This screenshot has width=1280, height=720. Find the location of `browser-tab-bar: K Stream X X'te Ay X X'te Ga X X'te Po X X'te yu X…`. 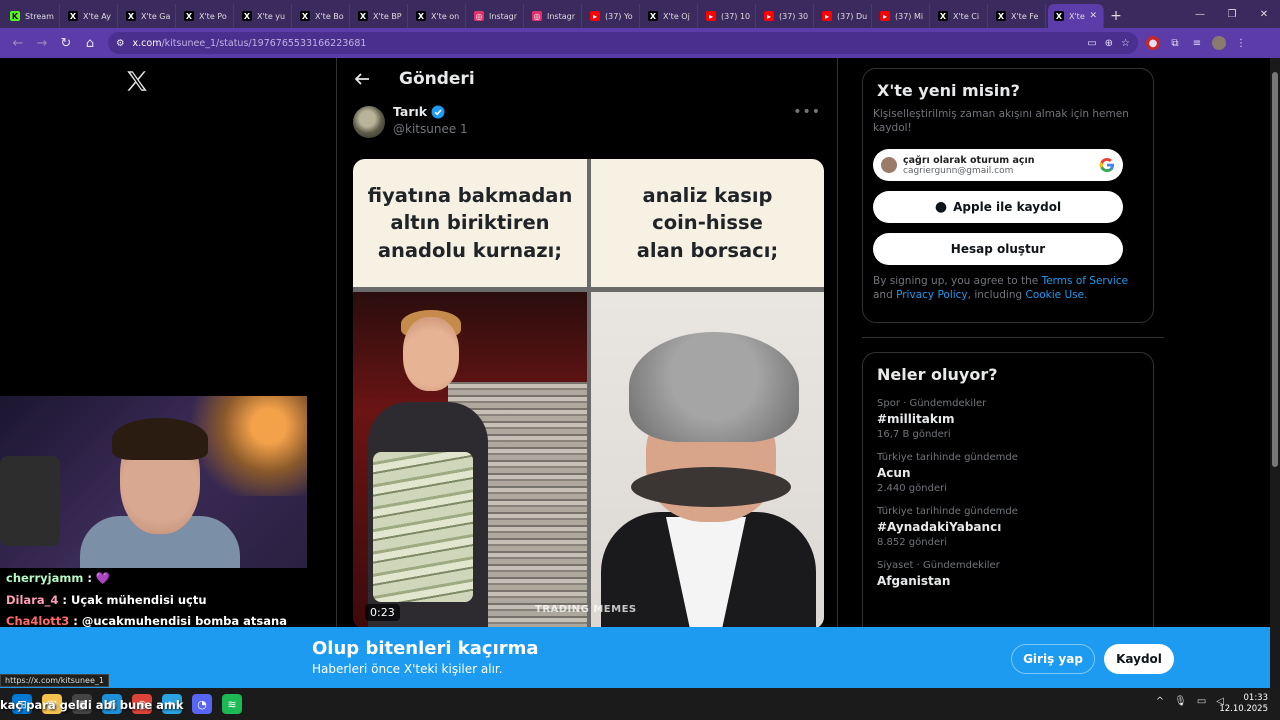

browser-tab-bar: K Stream X X'te Ay X X'te Ga X X'te Po X X'te yu X… is located at coordinates (640, 14).